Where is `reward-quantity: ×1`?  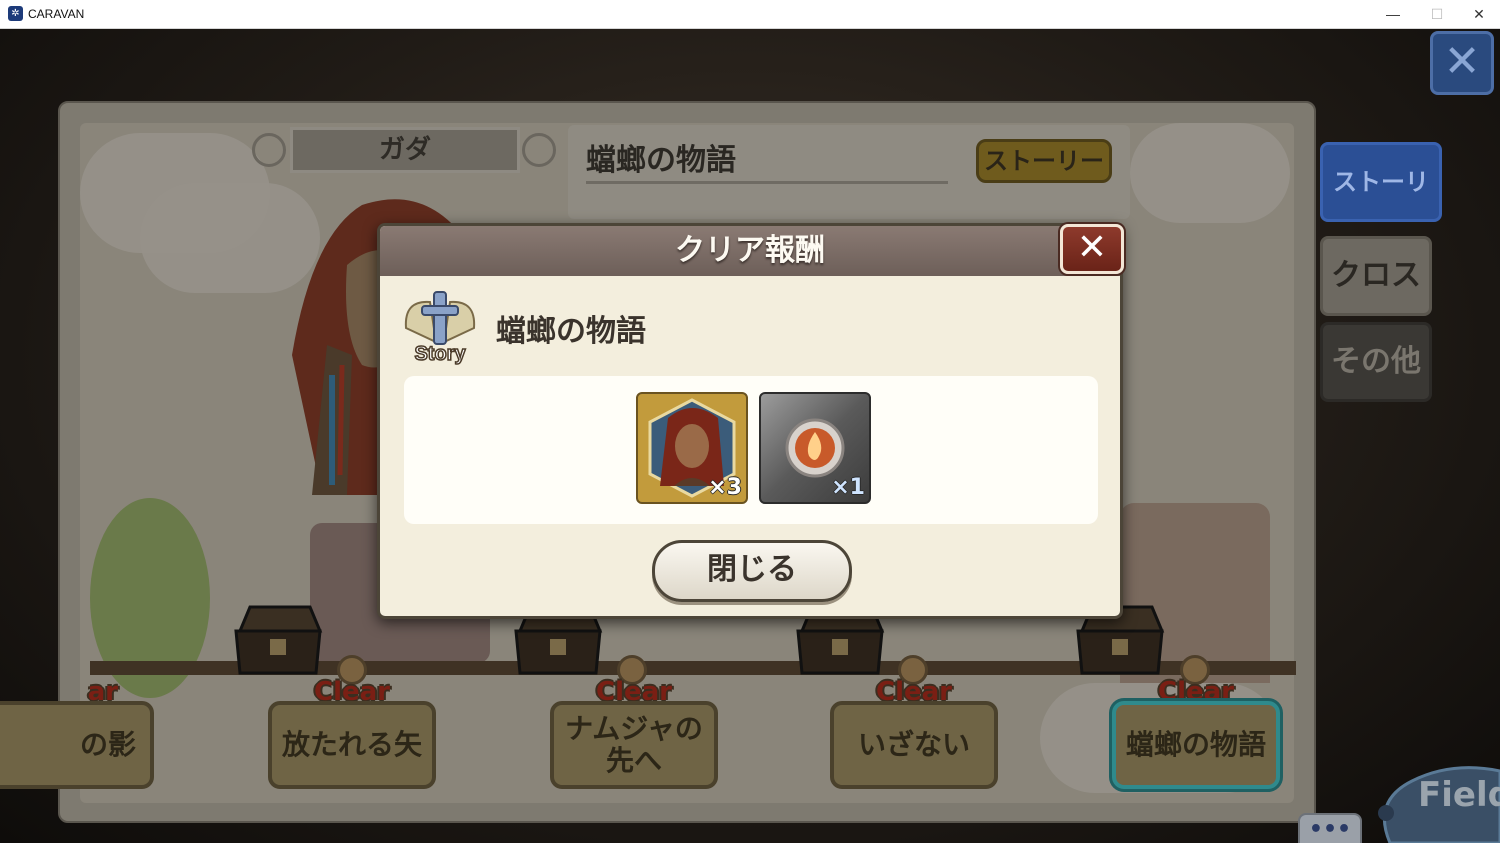 reward-quantity: ×1 is located at coordinates (848, 487).